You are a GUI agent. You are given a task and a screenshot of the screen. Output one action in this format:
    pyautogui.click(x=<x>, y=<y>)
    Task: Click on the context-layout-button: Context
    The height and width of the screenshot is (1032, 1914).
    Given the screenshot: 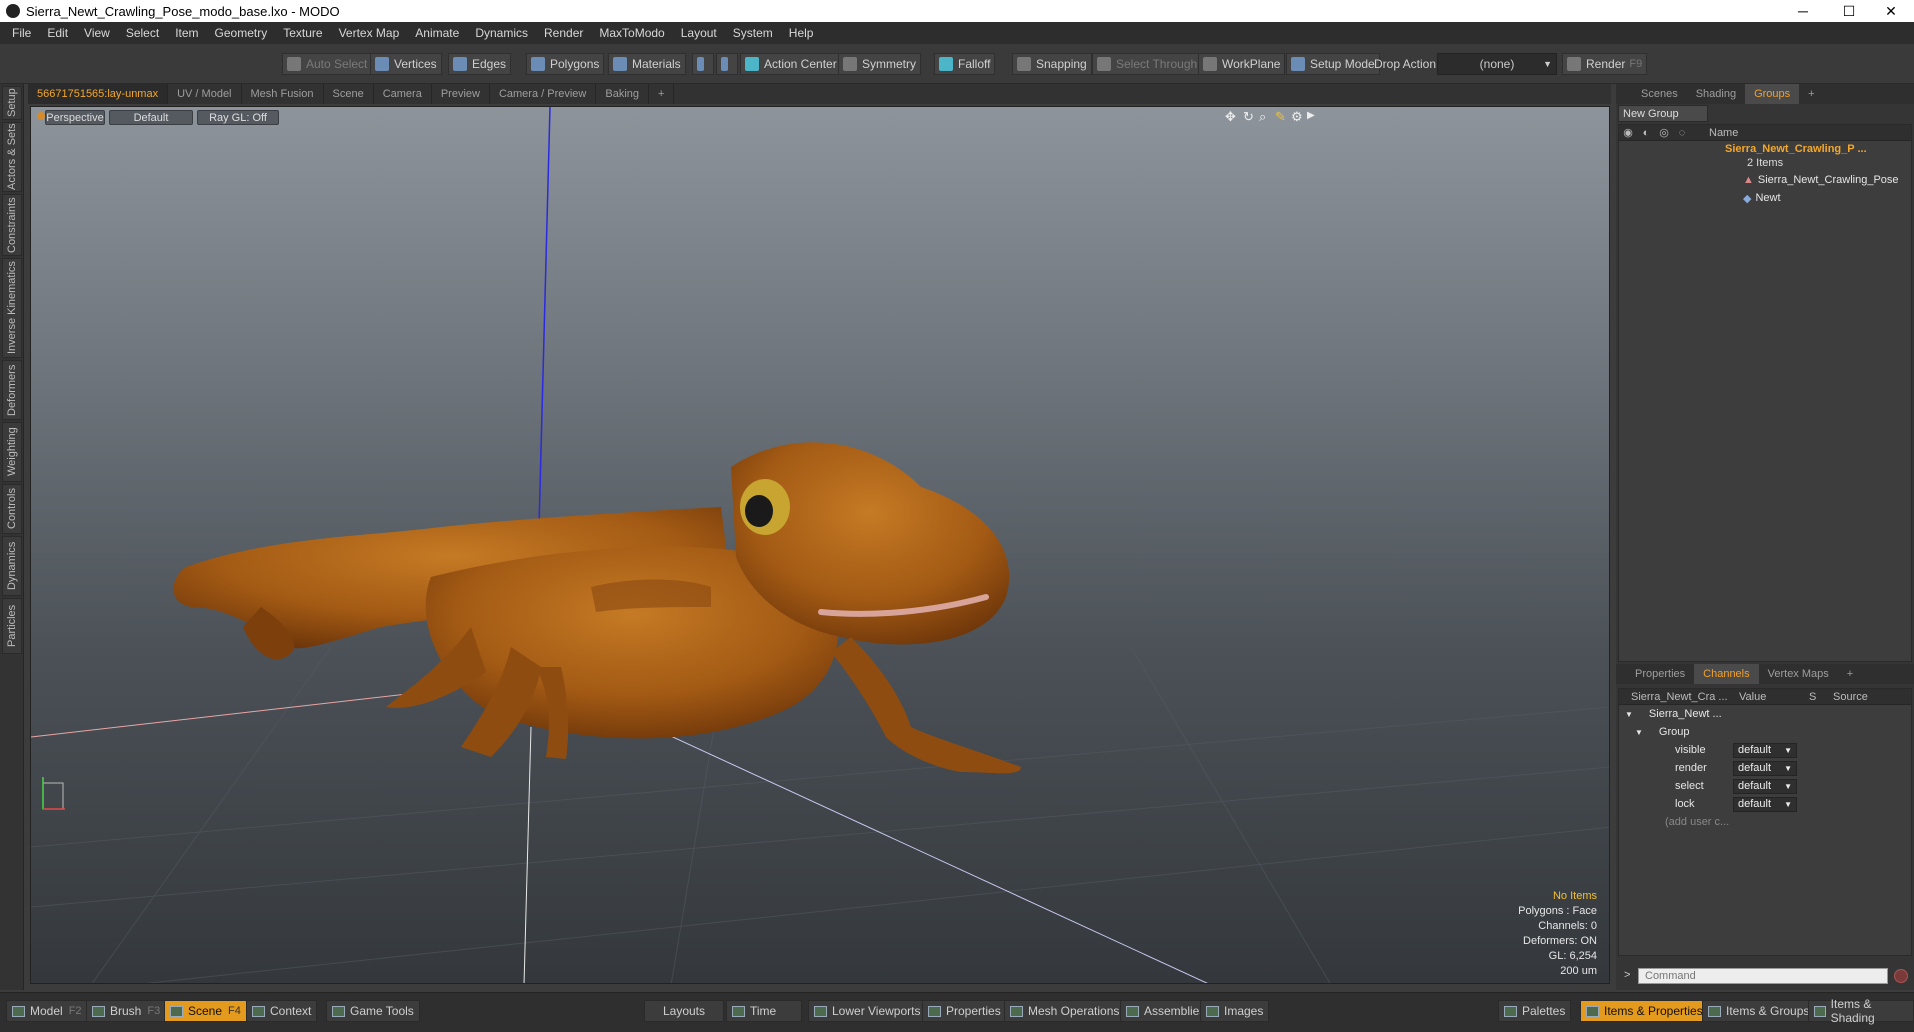 What is the action you would take?
    pyautogui.click(x=282, y=1011)
    